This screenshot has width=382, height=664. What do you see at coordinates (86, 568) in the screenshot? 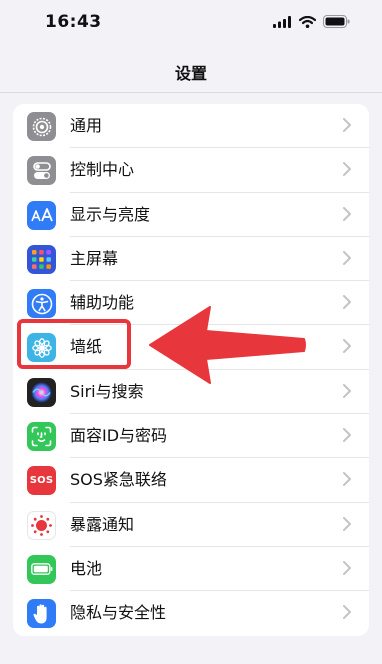
I see `settings-row-label: 电池` at bounding box center [86, 568].